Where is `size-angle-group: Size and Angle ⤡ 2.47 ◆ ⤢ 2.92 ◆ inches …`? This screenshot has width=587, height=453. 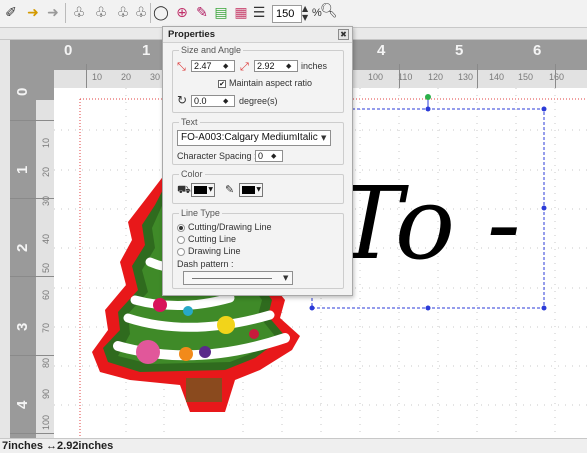
size-angle-group: Size and Angle ⤡ 2.47 ◆ ⤢ 2.92 ◆ inches … is located at coordinates (258, 79).